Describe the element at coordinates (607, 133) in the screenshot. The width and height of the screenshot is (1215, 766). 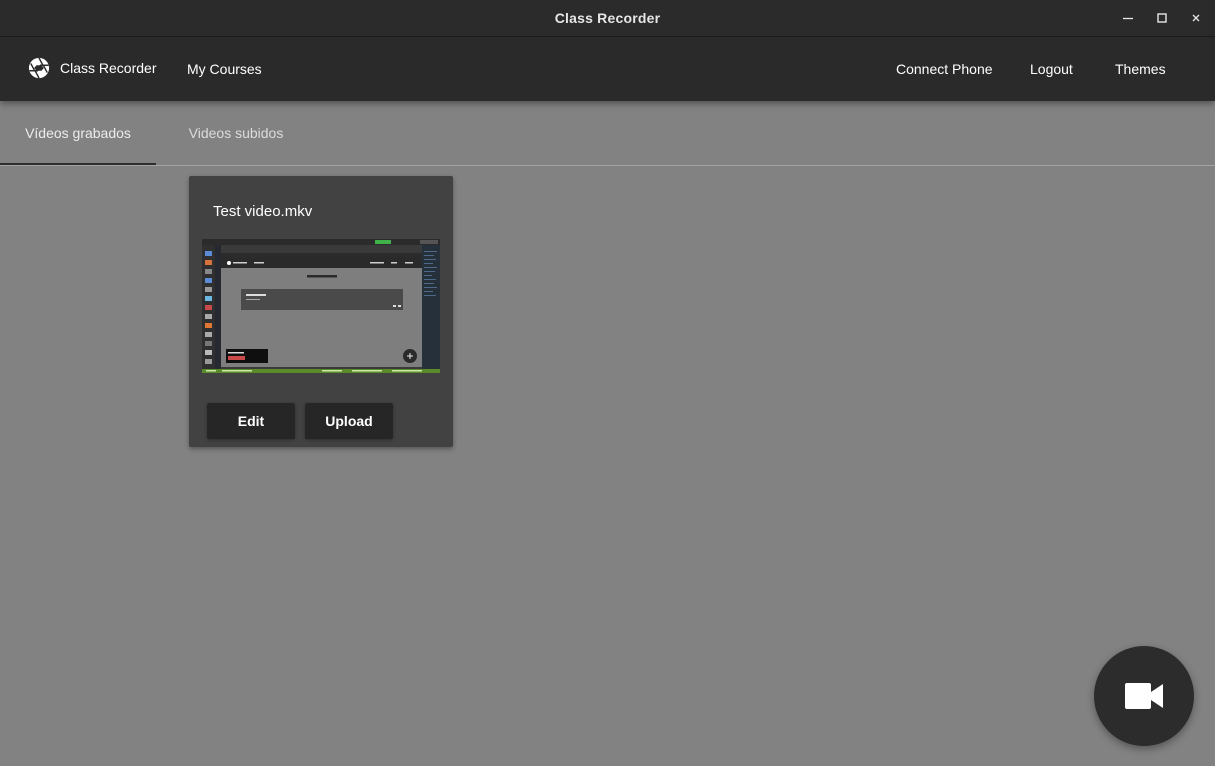
I see `tab-bar: Vídeos grabados Videos subidos` at that location.